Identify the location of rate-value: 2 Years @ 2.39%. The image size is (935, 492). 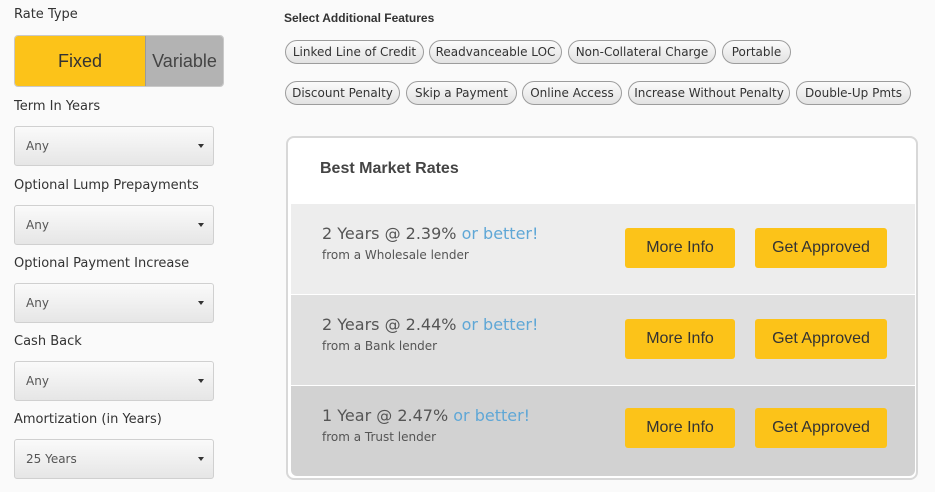
(389, 233).